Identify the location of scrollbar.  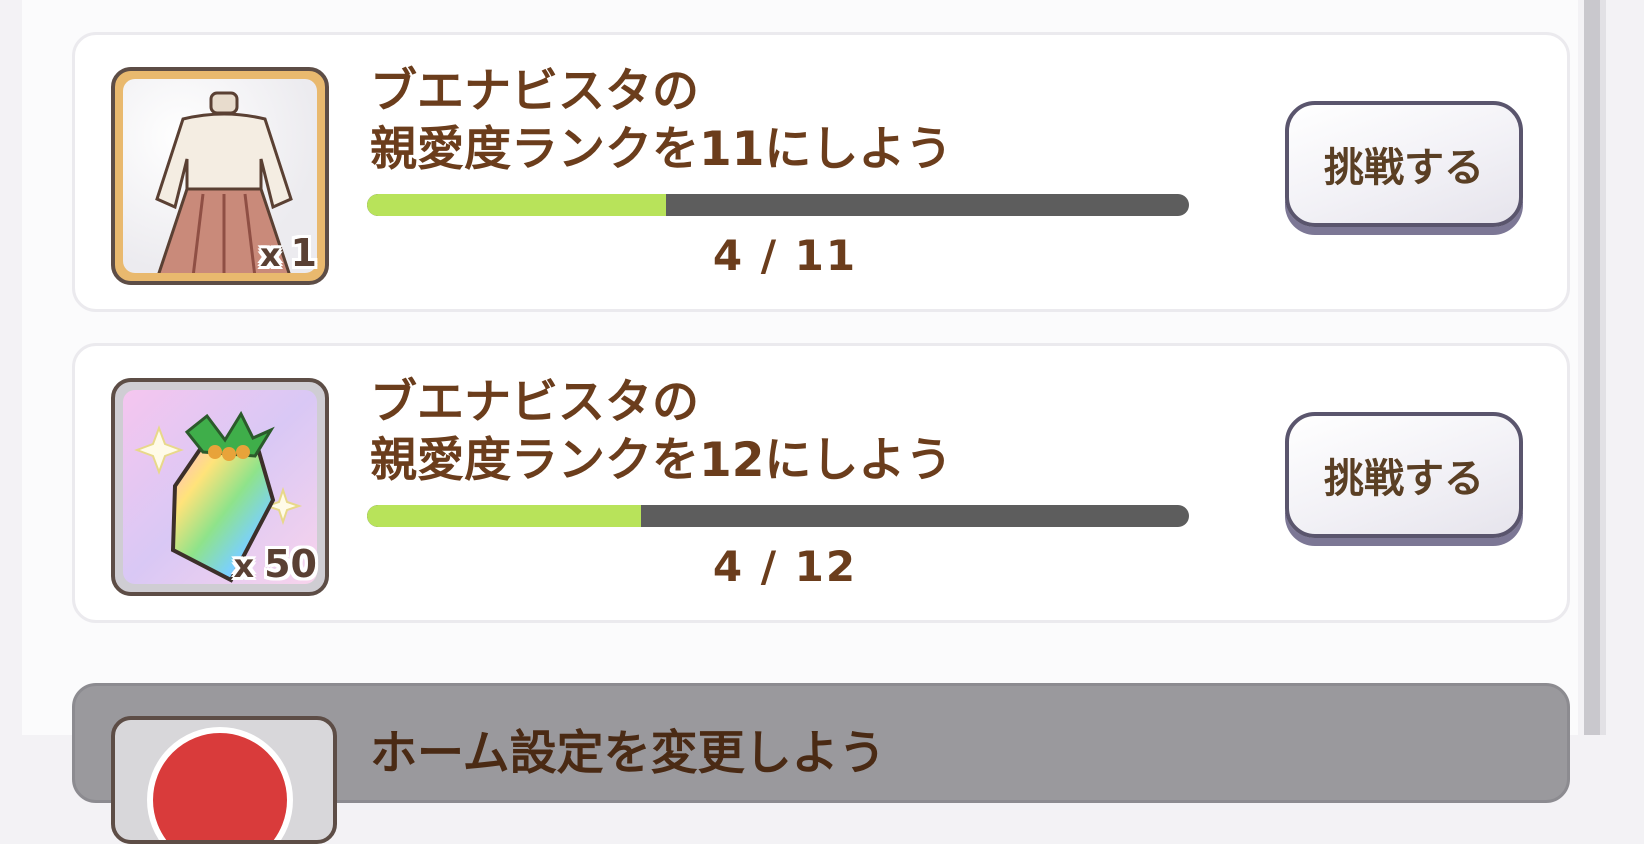
(1592, 367).